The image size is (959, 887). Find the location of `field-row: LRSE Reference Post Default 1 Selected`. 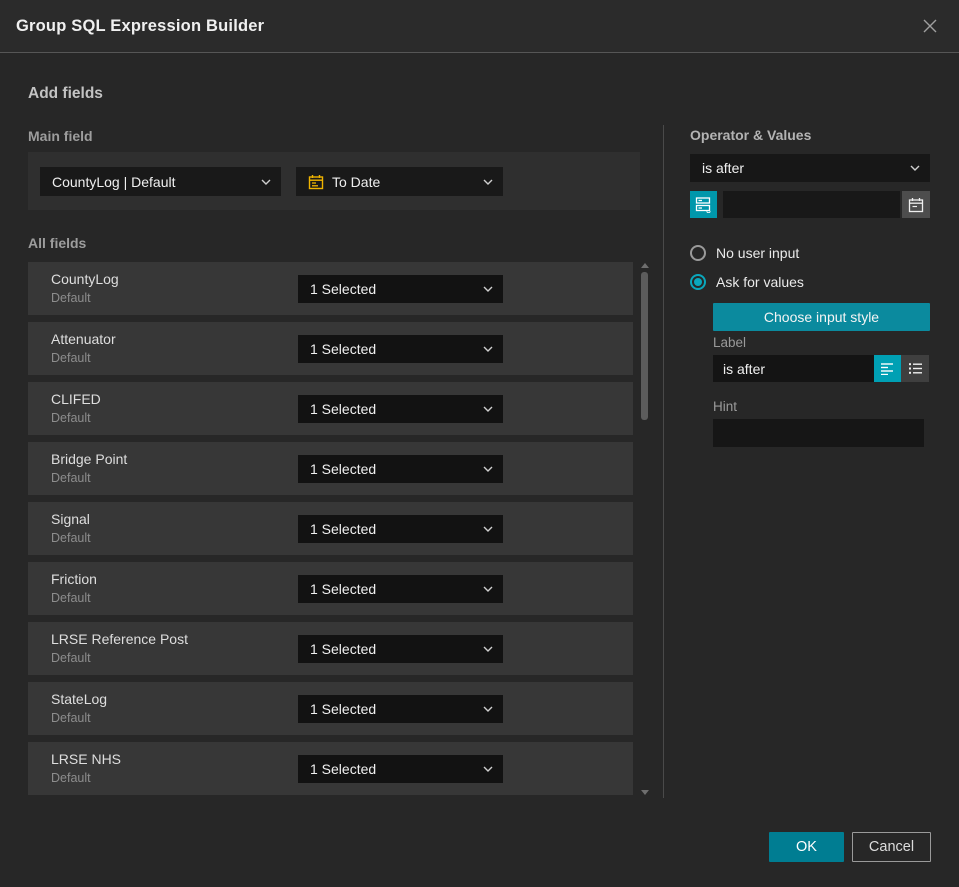

field-row: LRSE Reference Post Default 1 Selected is located at coordinates (330, 648).